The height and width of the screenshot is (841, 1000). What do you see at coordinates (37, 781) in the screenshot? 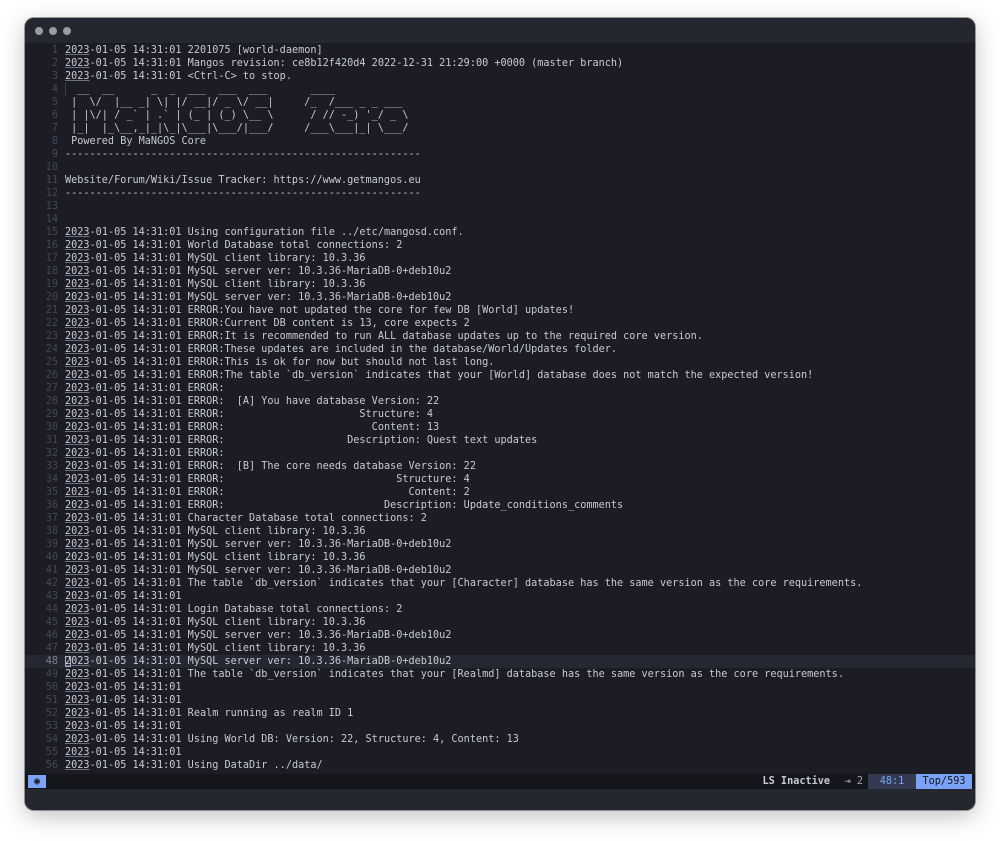
I see `mode-indicator-icon: ◉` at bounding box center [37, 781].